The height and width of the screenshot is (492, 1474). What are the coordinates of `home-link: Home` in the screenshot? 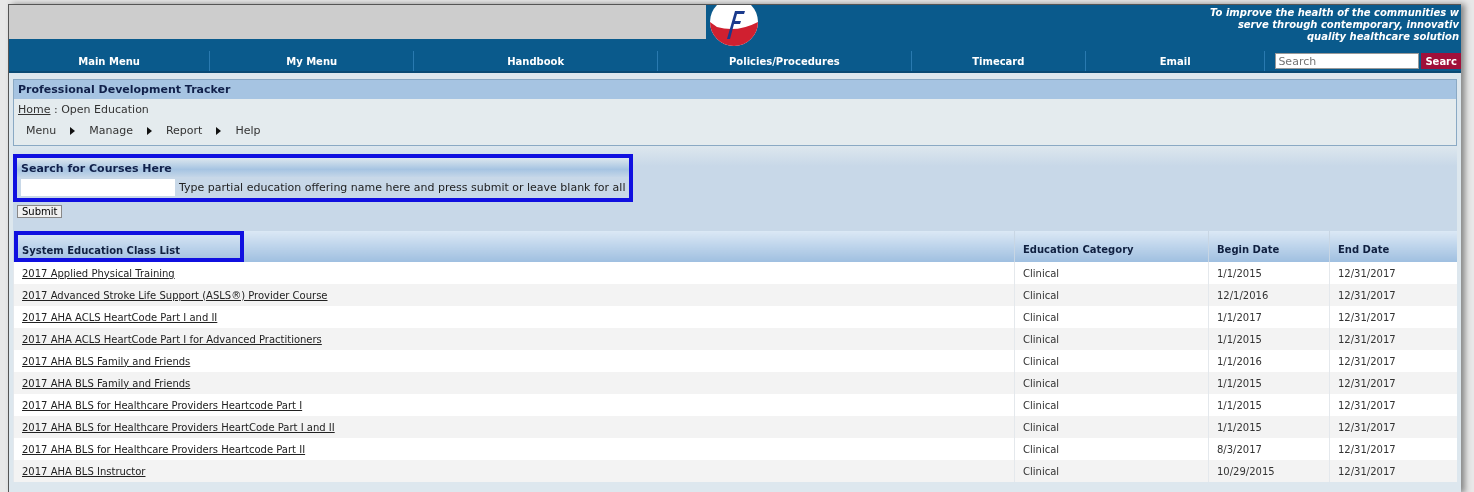 It's located at (34, 109).